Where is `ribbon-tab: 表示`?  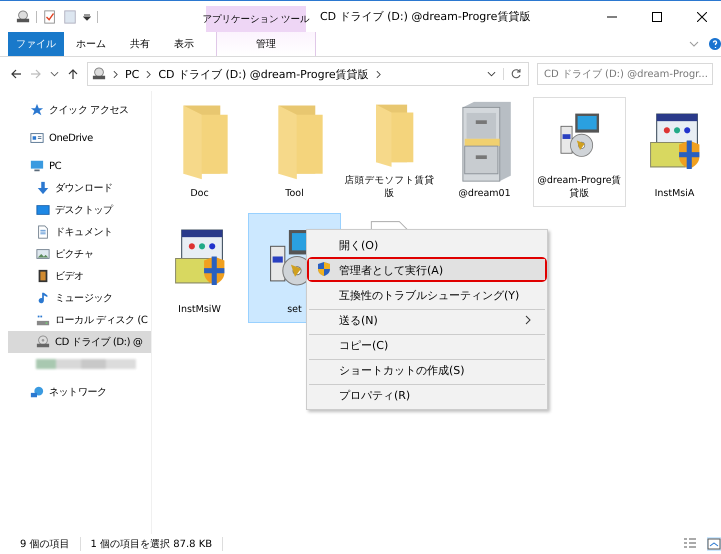
ribbon-tab: 表示 is located at coordinates (184, 44).